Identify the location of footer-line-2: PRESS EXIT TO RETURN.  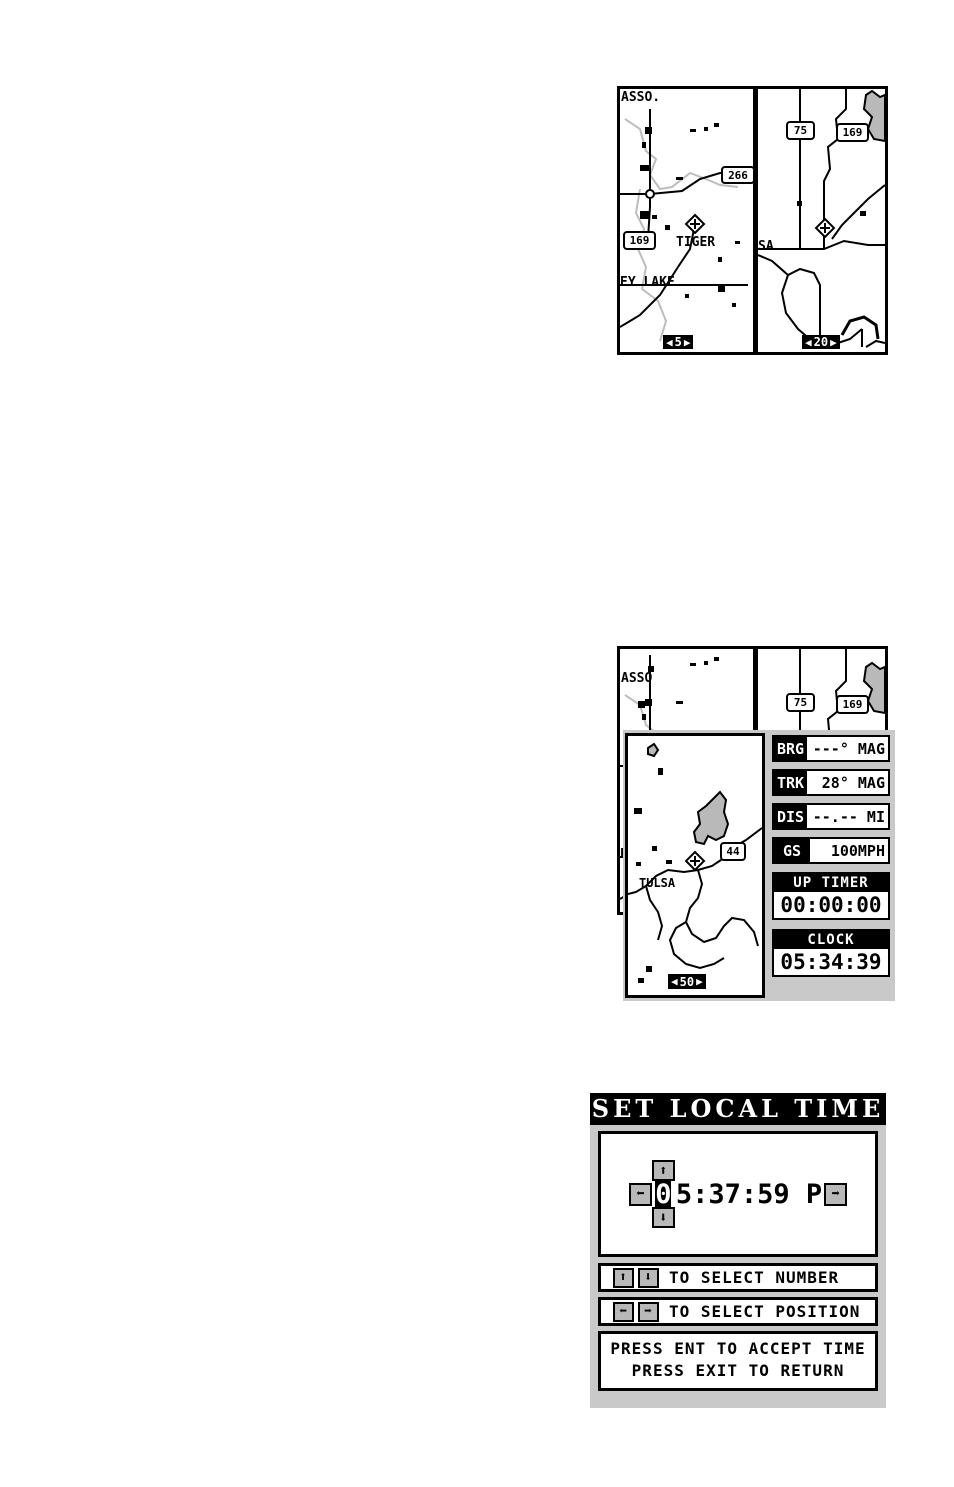
(738, 1370).